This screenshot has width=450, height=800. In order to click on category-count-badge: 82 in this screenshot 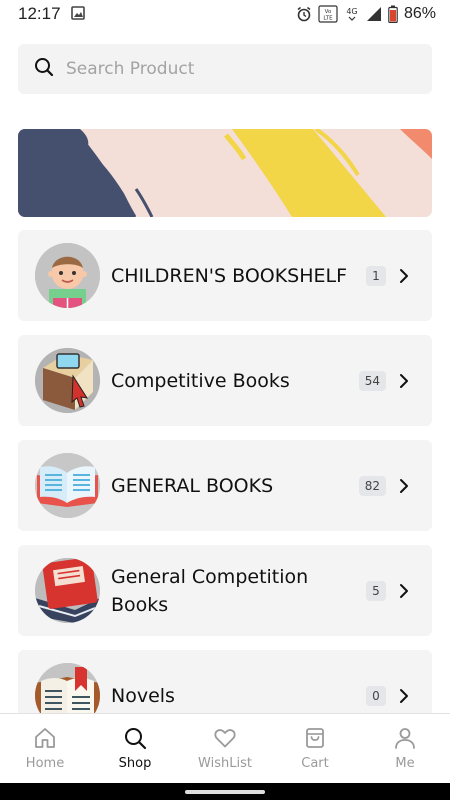, I will do `click(372, 485)`.